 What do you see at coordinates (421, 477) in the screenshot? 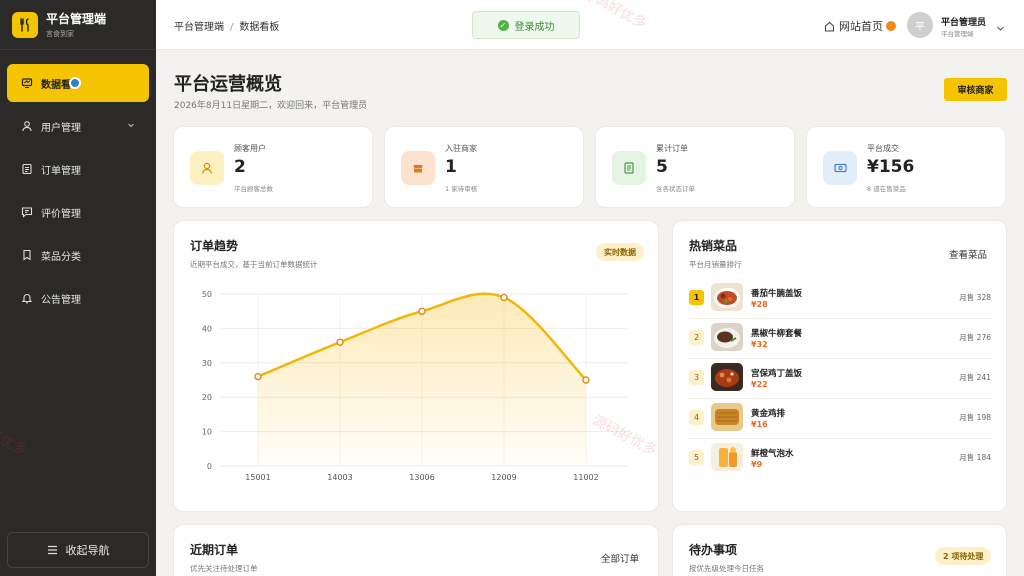
I see `x-tick-label: 13006` at bounding box center [421, 477].